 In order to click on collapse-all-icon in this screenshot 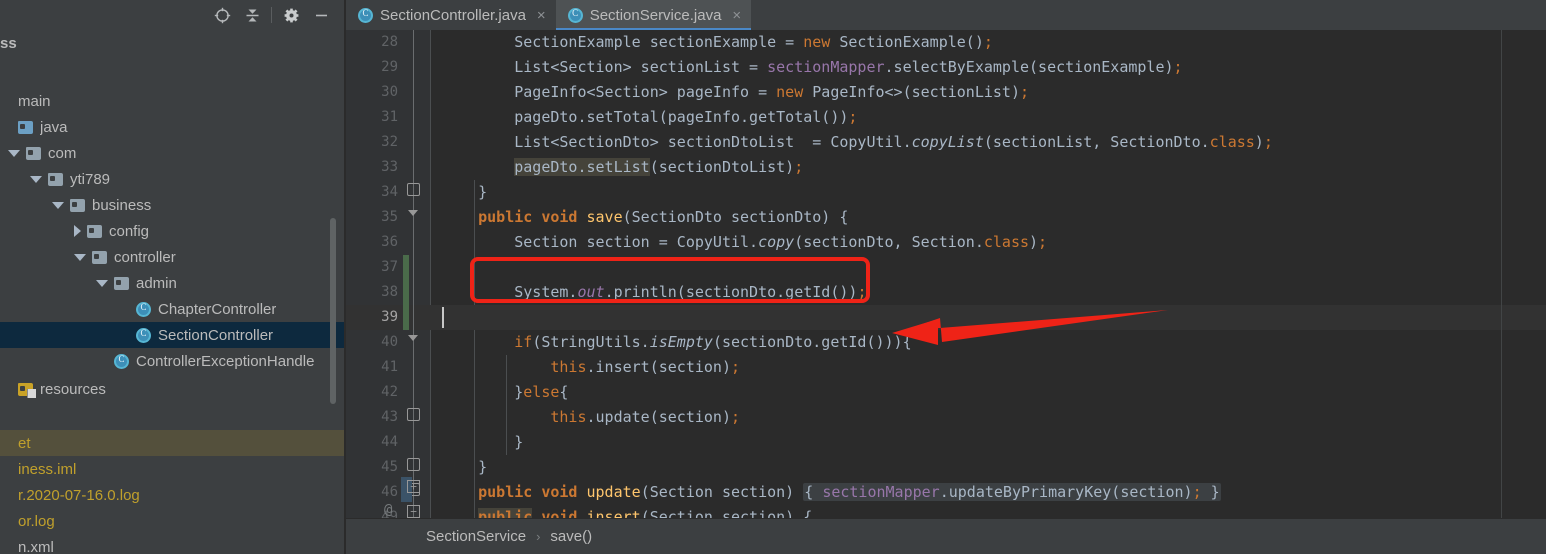, I will do `click(252, 15)`.